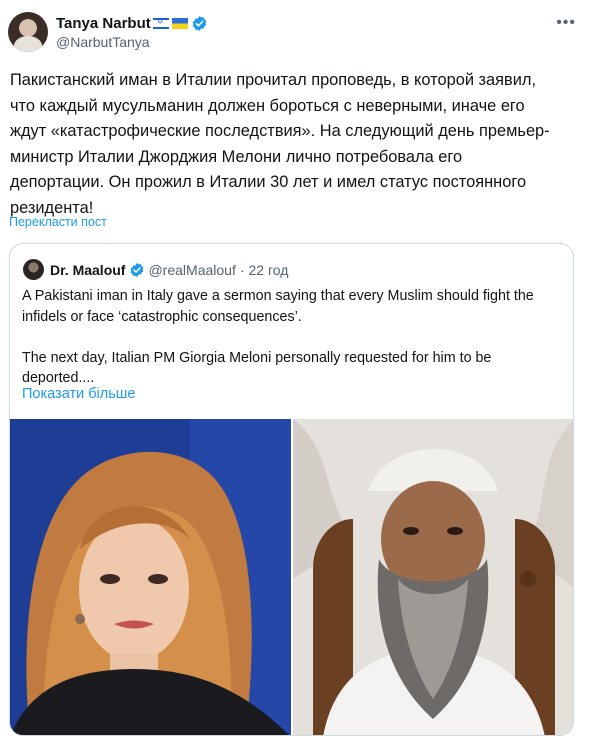 Image resolution: width=598 pixels, height=740 pixels. What do you see at coordinates (160, 23) in the screenshot?
I see `israel-flag-icon` at bounding box center [160, 23].